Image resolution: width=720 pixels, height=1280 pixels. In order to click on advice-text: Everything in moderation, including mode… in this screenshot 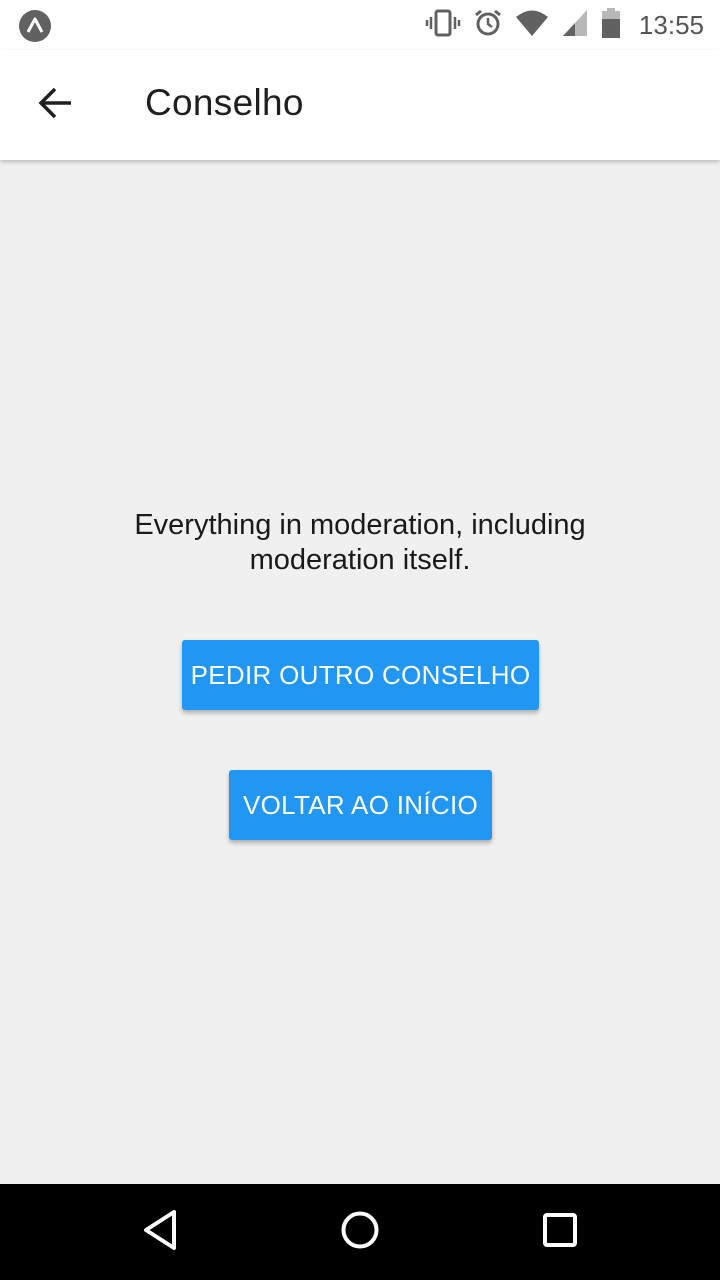, I will do `click(360, 542)`.